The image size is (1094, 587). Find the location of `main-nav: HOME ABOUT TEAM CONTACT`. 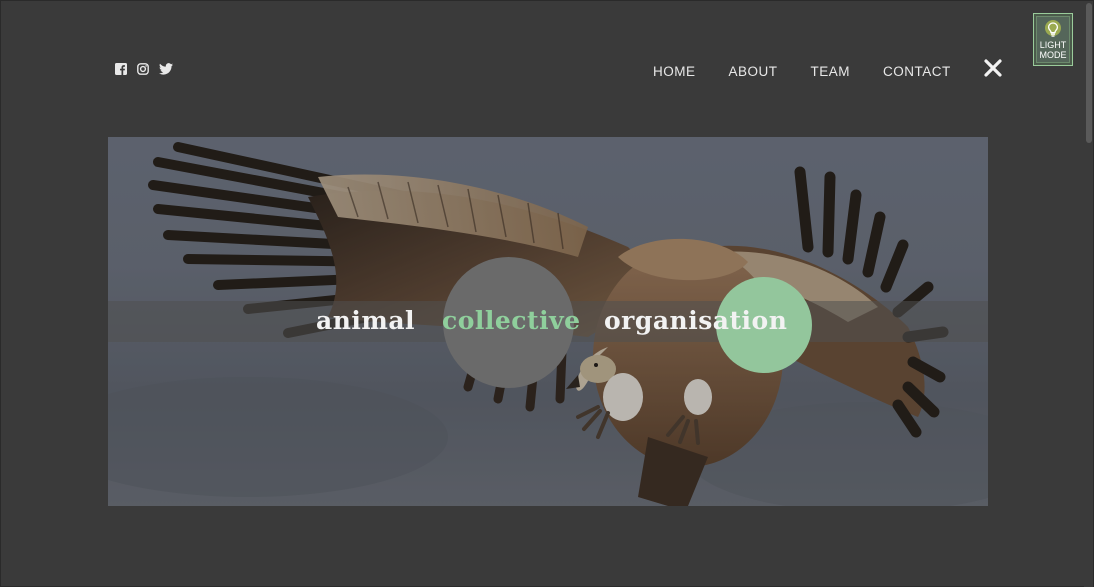

main-nav: HOME ABOUT TEAM CONTACT is located at coordinates (827, 70).